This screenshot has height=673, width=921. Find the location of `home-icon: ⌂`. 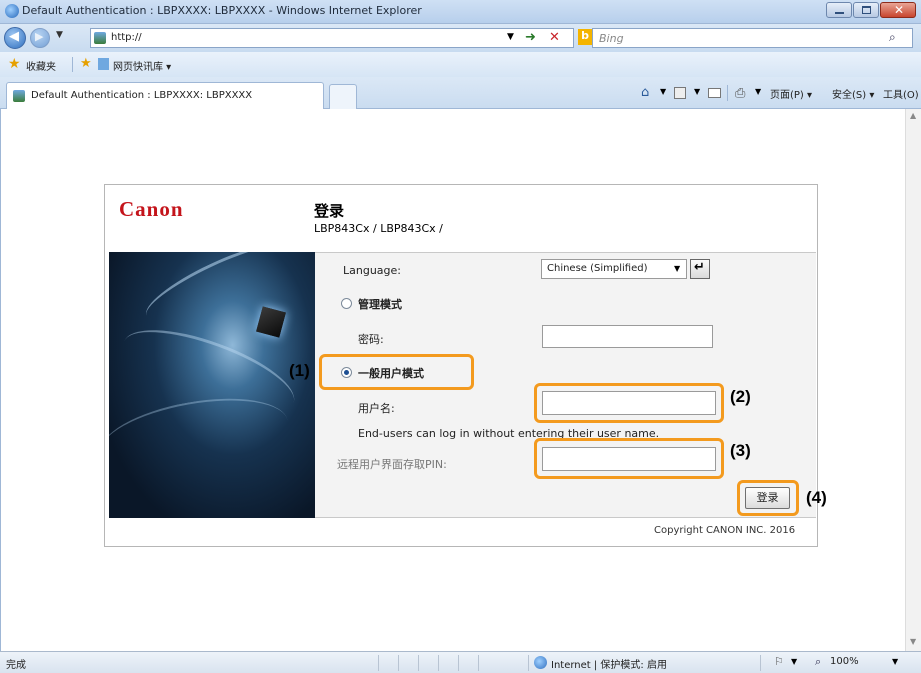

home-icon: ⌂ is located at coordinates (645, 92).